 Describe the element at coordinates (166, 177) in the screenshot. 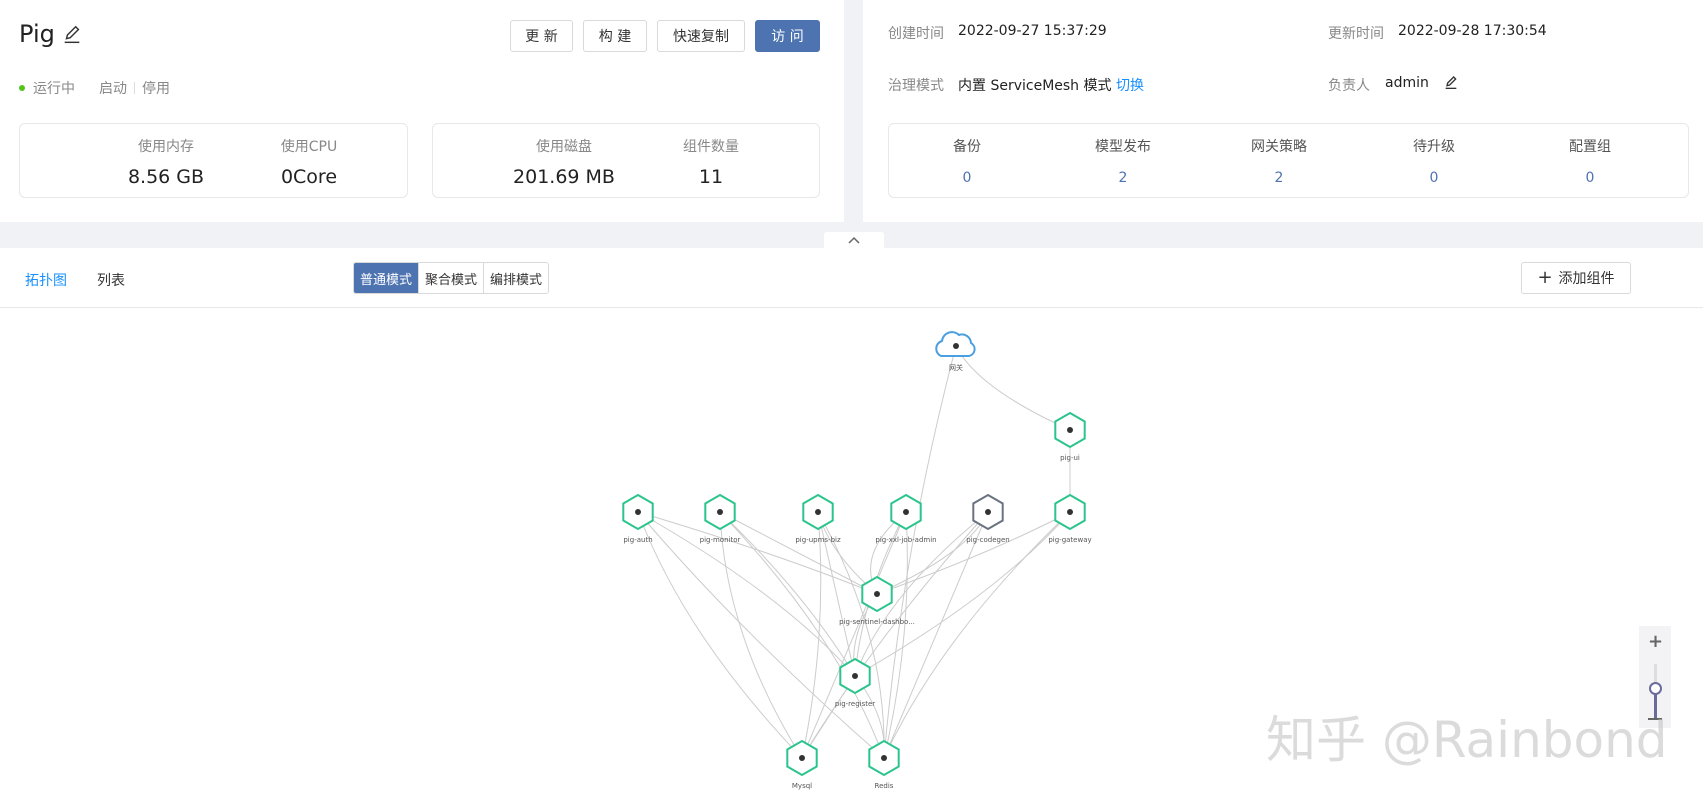

I see `memory-value: 8.56 GB` at that location.